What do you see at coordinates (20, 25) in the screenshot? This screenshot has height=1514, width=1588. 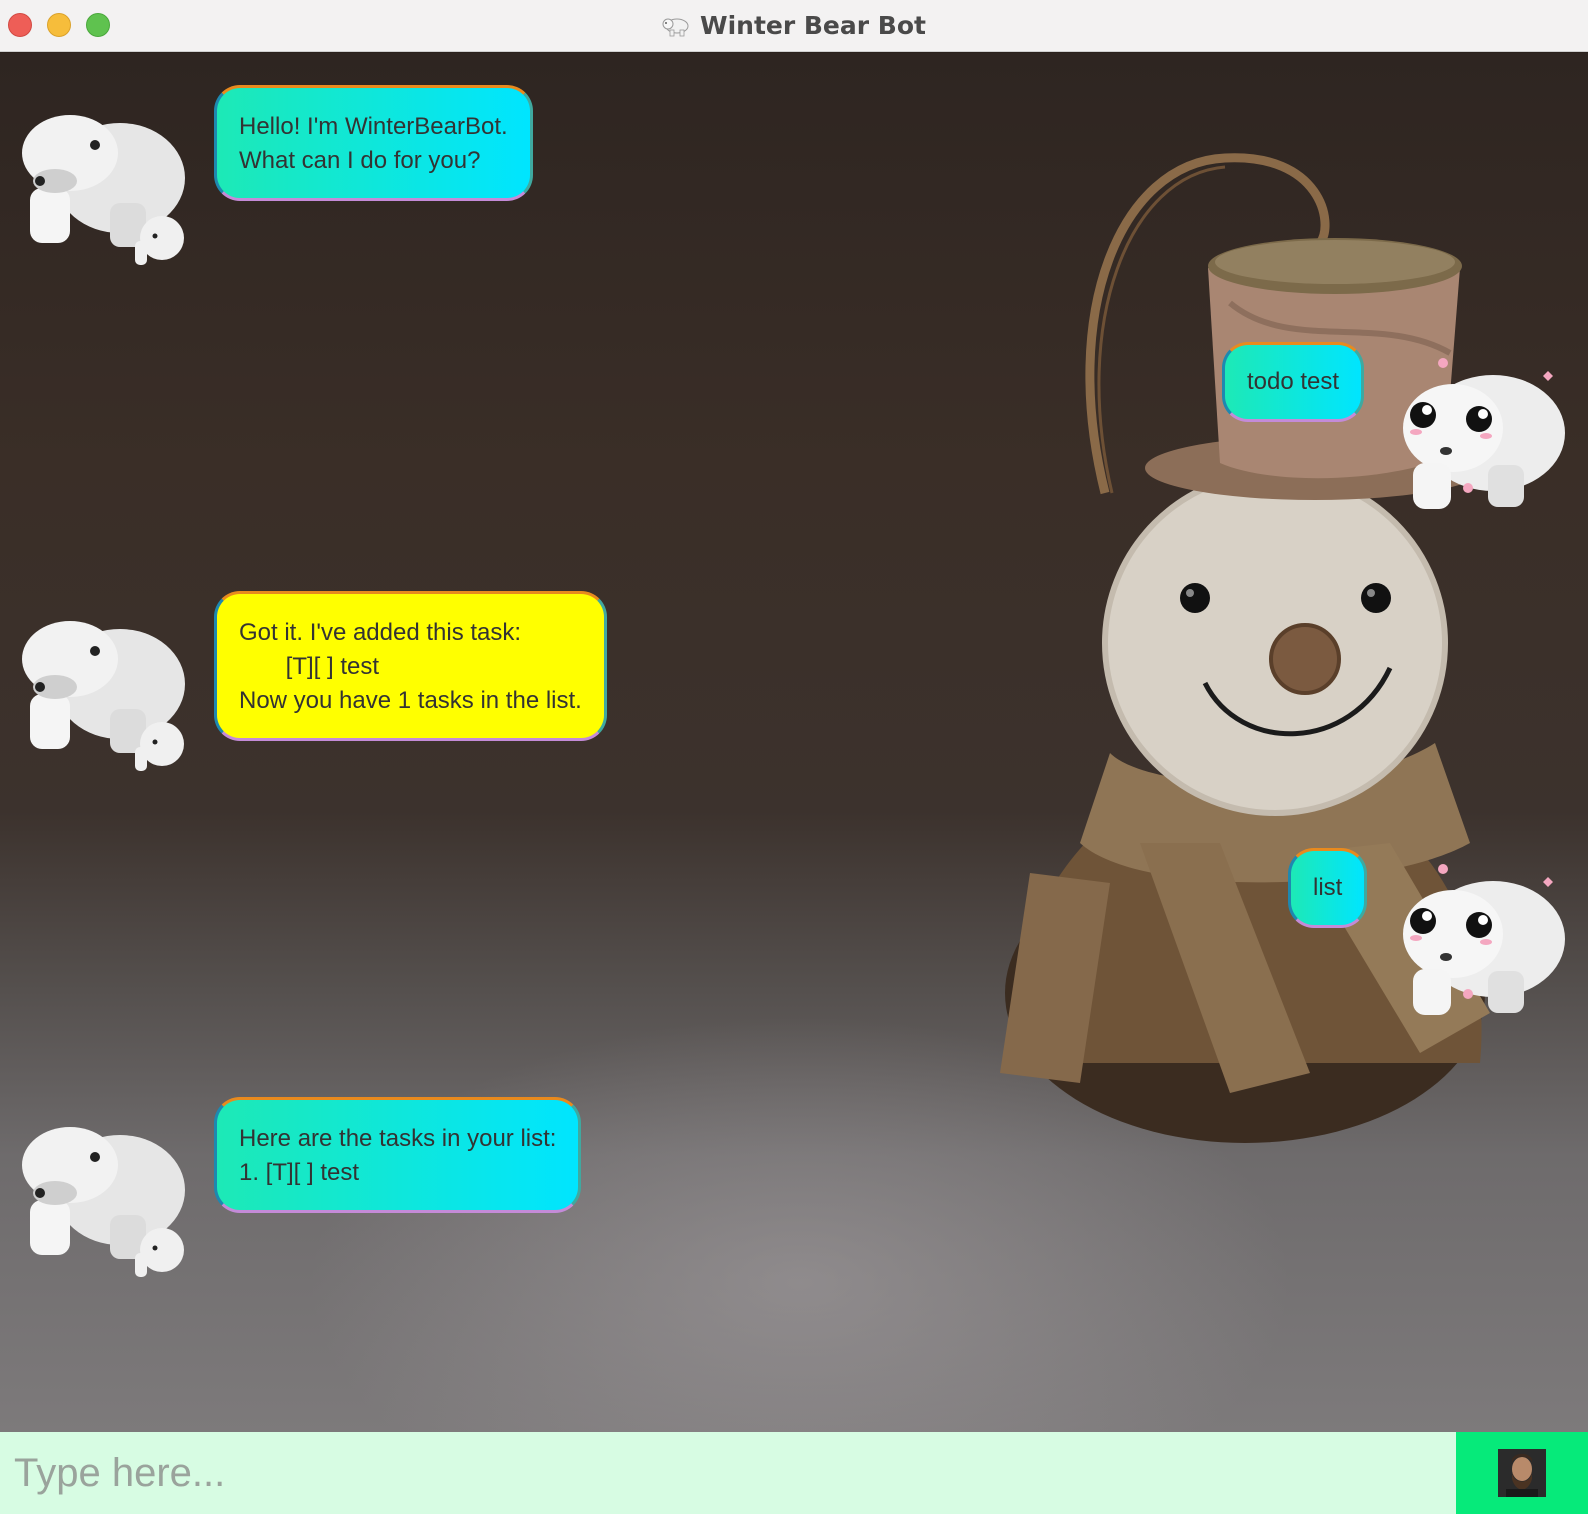 I see `close-window-button` at bounding box center [20, 25].